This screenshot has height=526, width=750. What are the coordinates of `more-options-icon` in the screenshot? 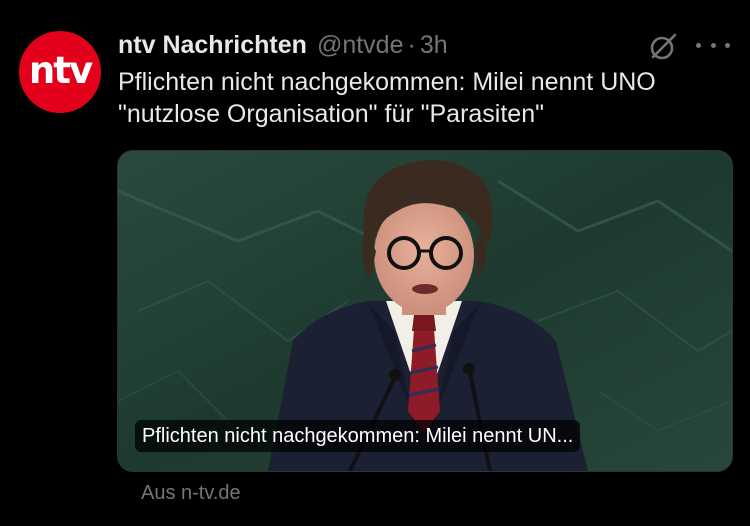 It's located at (713, 45).